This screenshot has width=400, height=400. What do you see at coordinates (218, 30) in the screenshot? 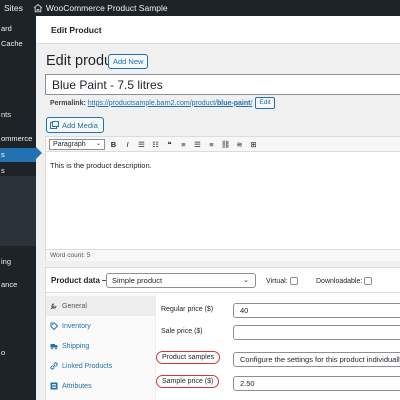
I see `screen-header: Edit Product` at bounding box center [218, 30].